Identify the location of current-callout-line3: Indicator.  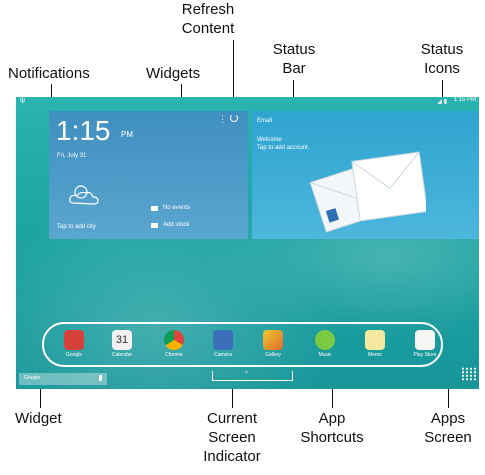
(232, 456).